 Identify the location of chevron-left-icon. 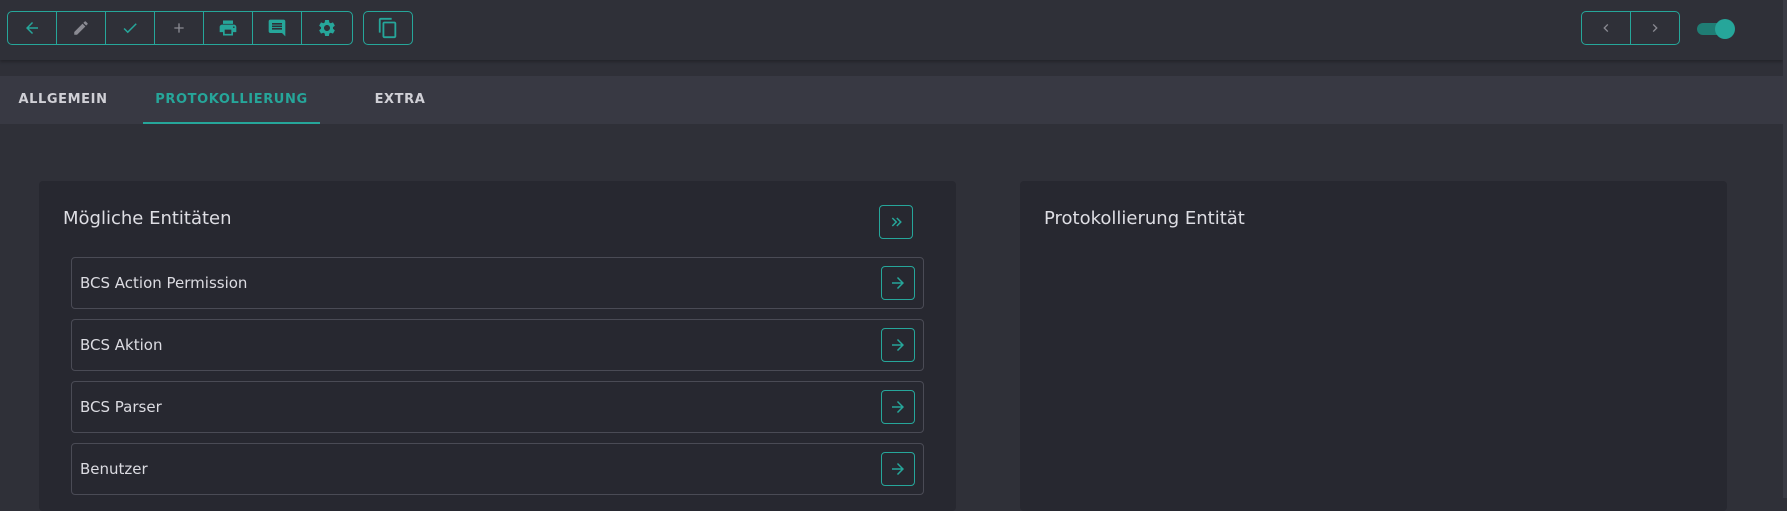
(1606, 28).